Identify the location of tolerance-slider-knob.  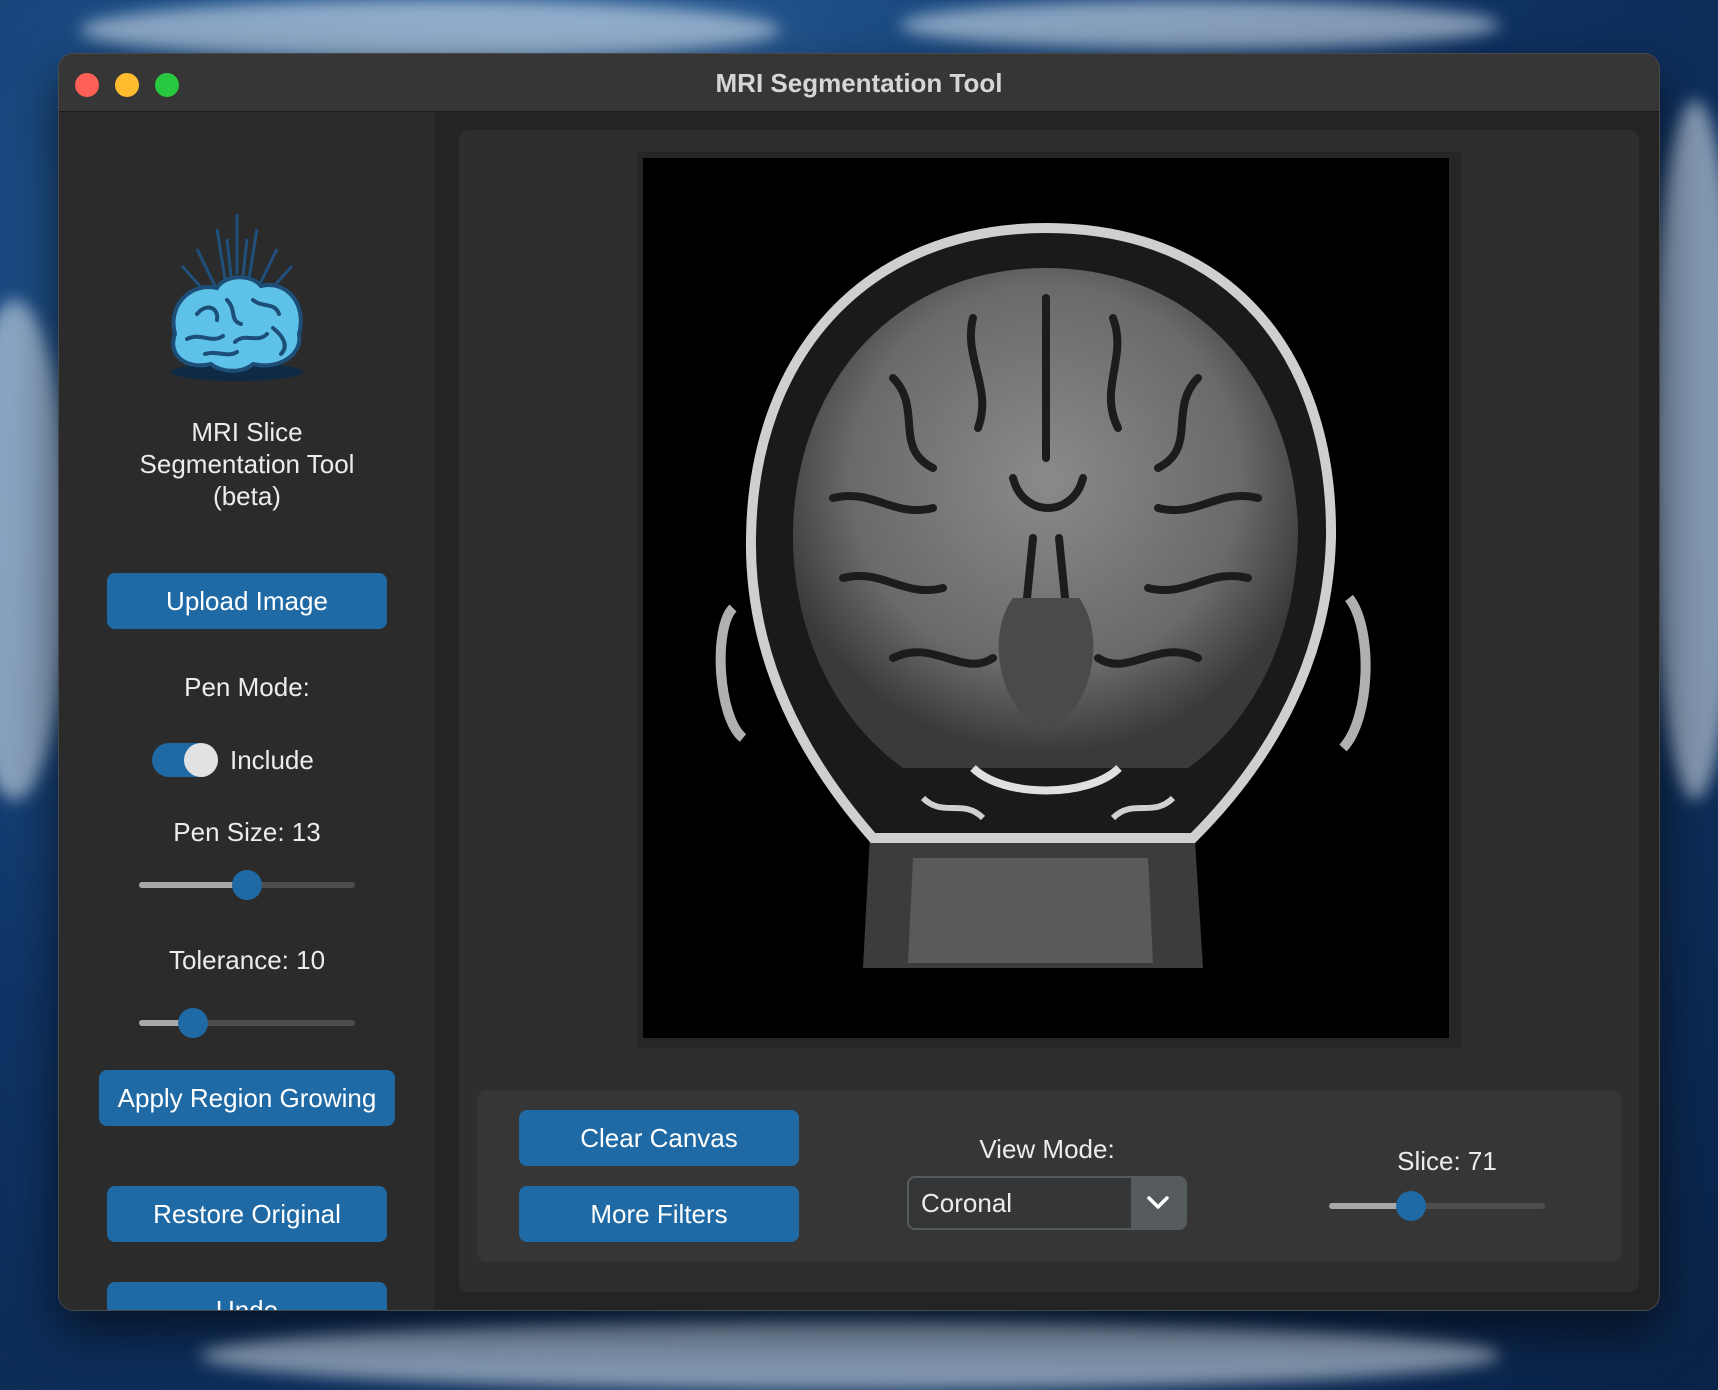
(193, 1023).